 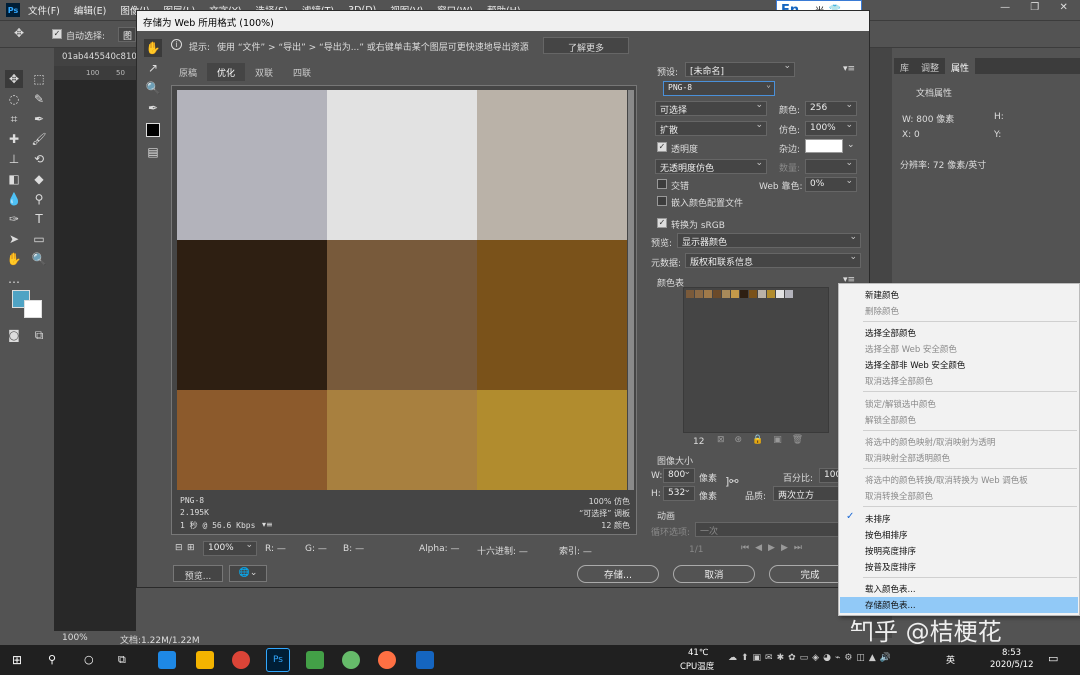 I want to click on path-select-icon: ➤, so click(x=14, y=239).